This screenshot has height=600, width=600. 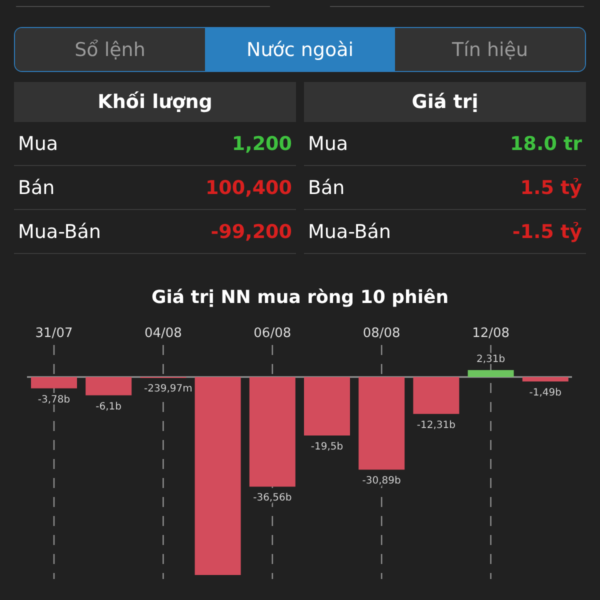 What do you see at coordinates (54, 400) in the screenshot?
I see `value-label: -3,78b` at bounding box center [54, 400].